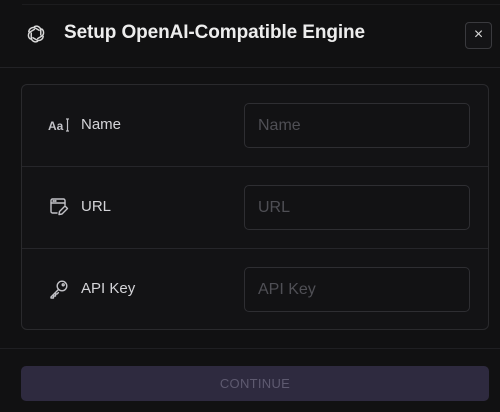 Image resolution: width=500 pixels, height=412 pixels. I want to click on browser-edit-icon, so click(59, 207).